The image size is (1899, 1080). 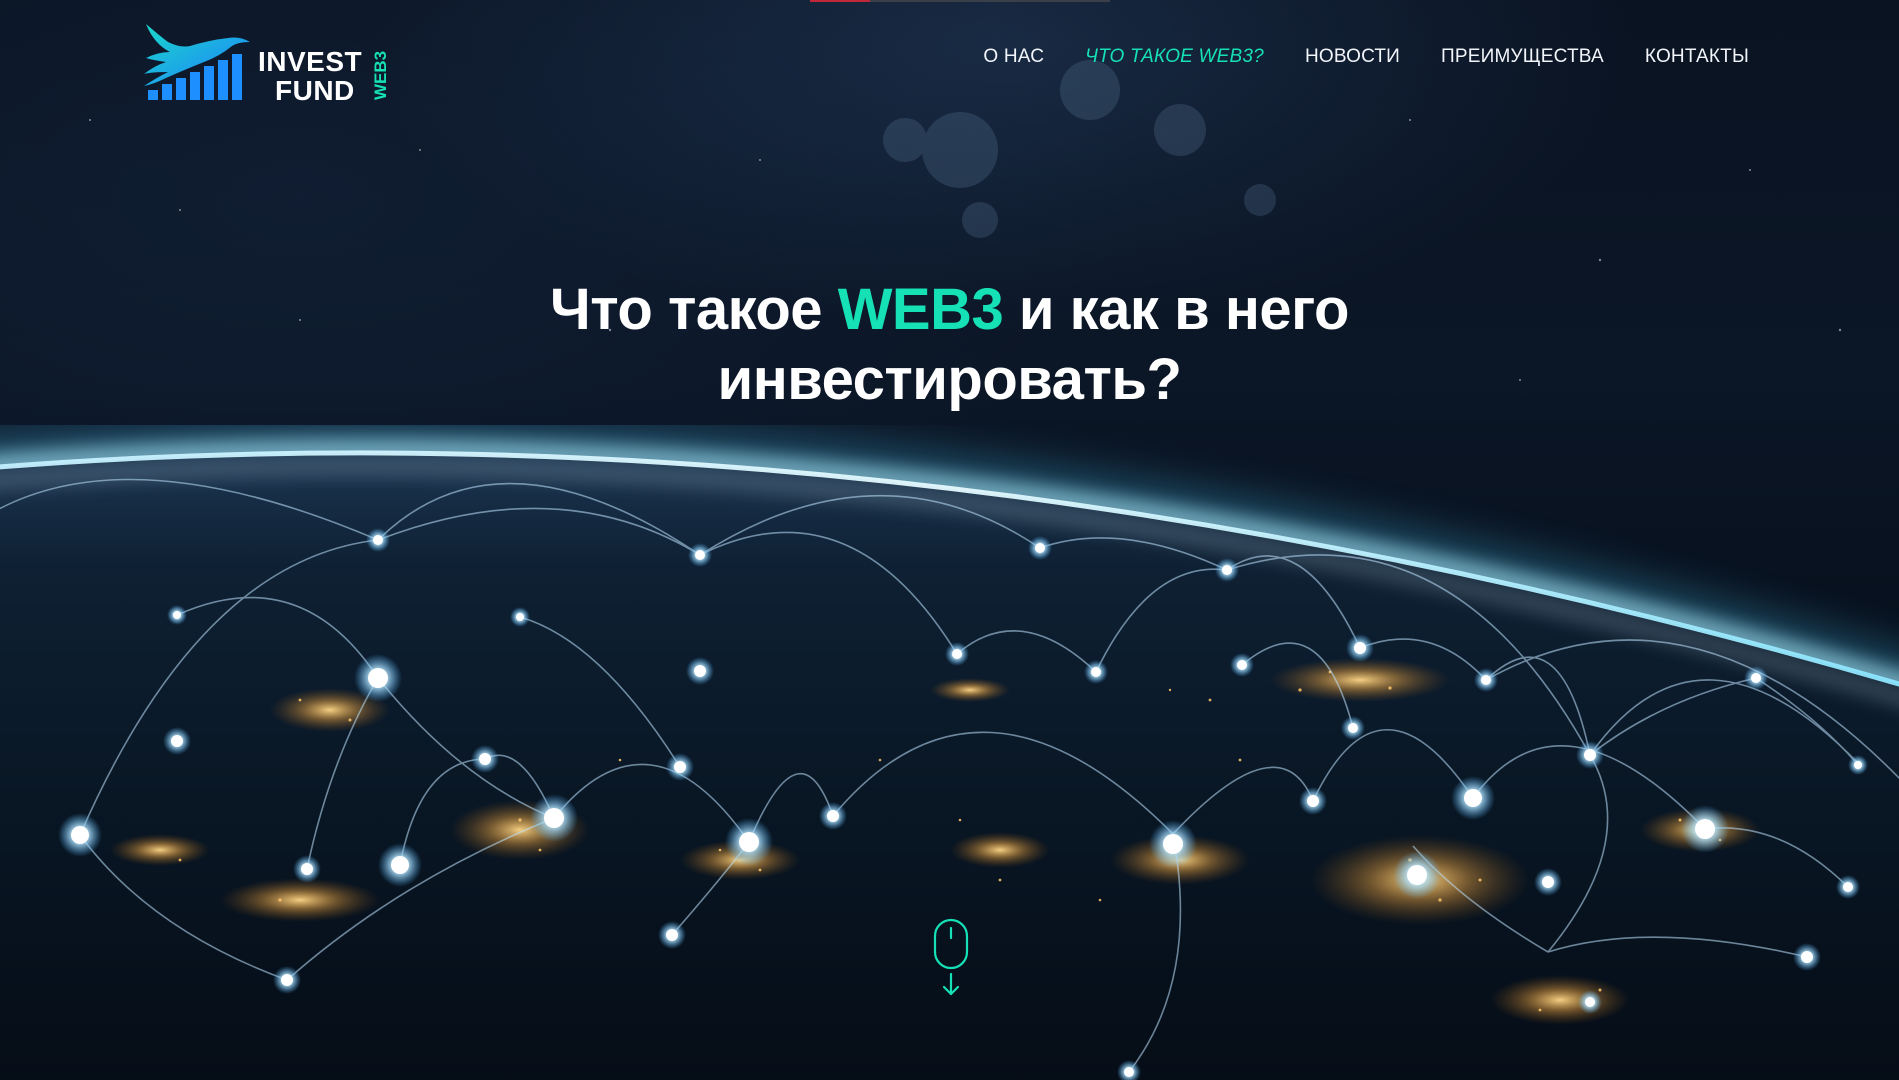 I want to click on nav-item-contacts: КОНТАКТЫ, so click(x=1697, y=57).